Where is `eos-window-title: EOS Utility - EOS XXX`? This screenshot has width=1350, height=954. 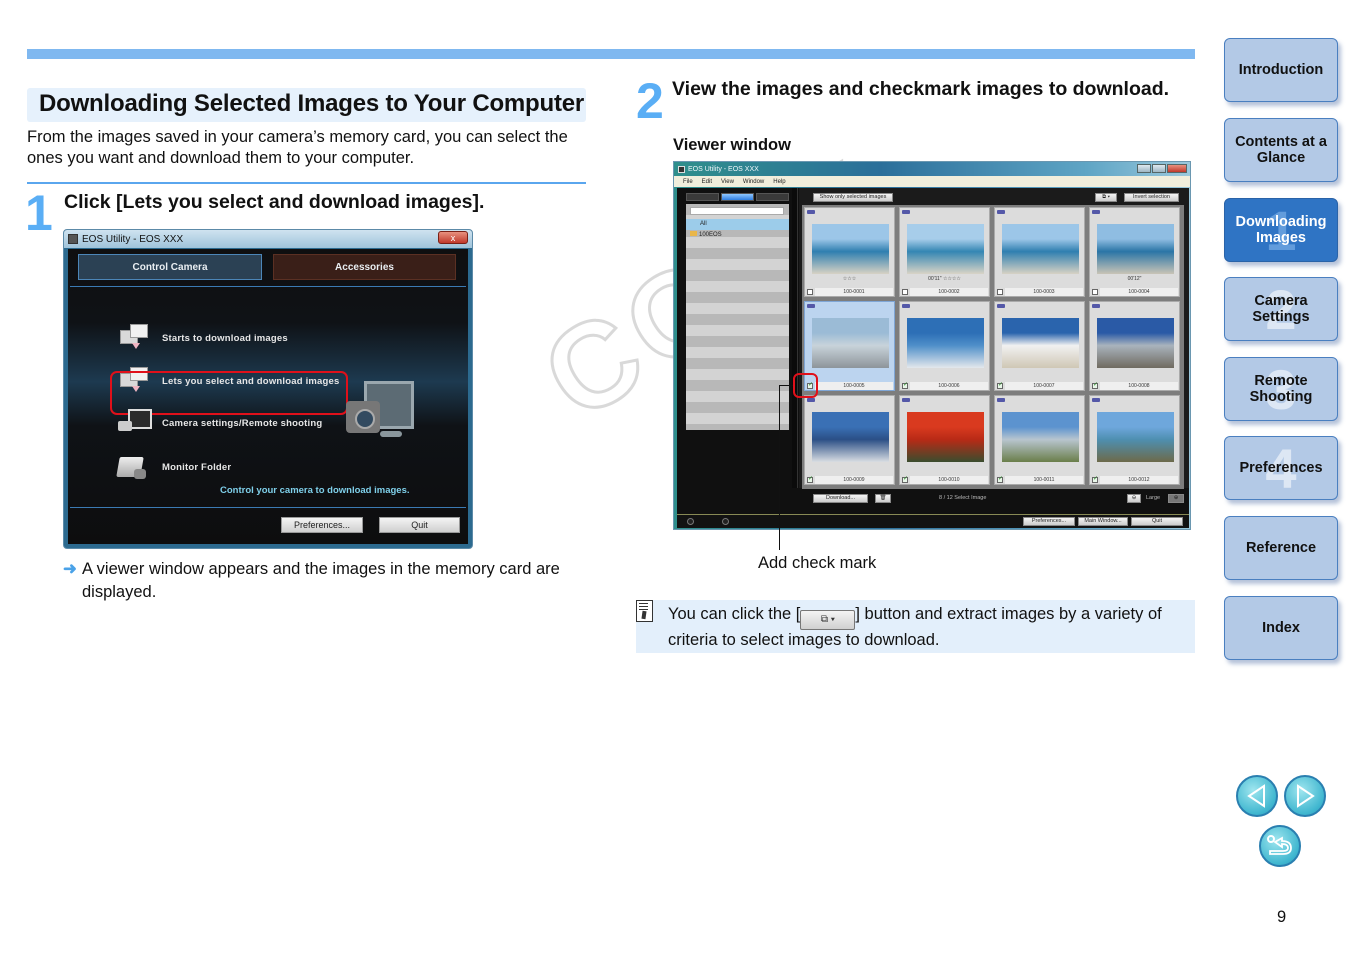 eos-window-title: EOS Utility - EOS XXX is located at coordinates (133, 239).